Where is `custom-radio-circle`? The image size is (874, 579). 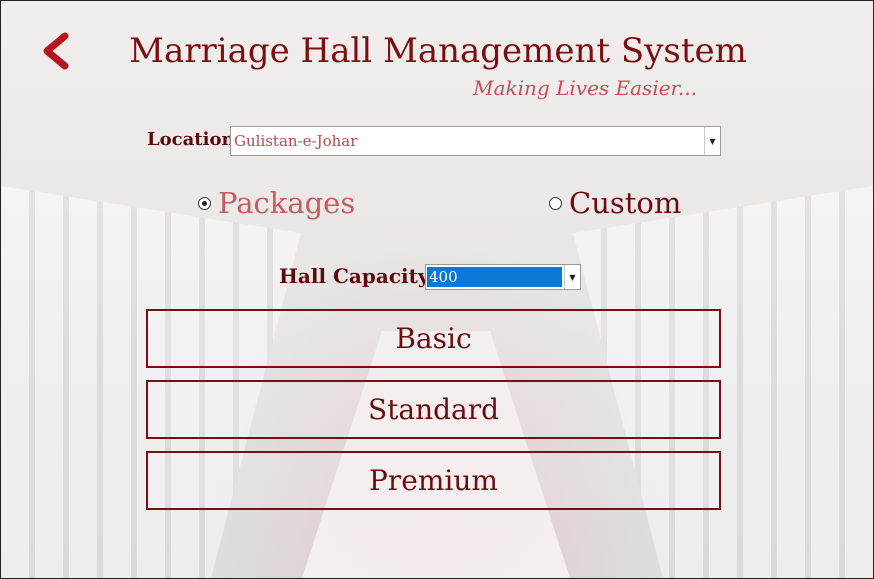 custom-radio-circle is located at coordinates (555, 203).